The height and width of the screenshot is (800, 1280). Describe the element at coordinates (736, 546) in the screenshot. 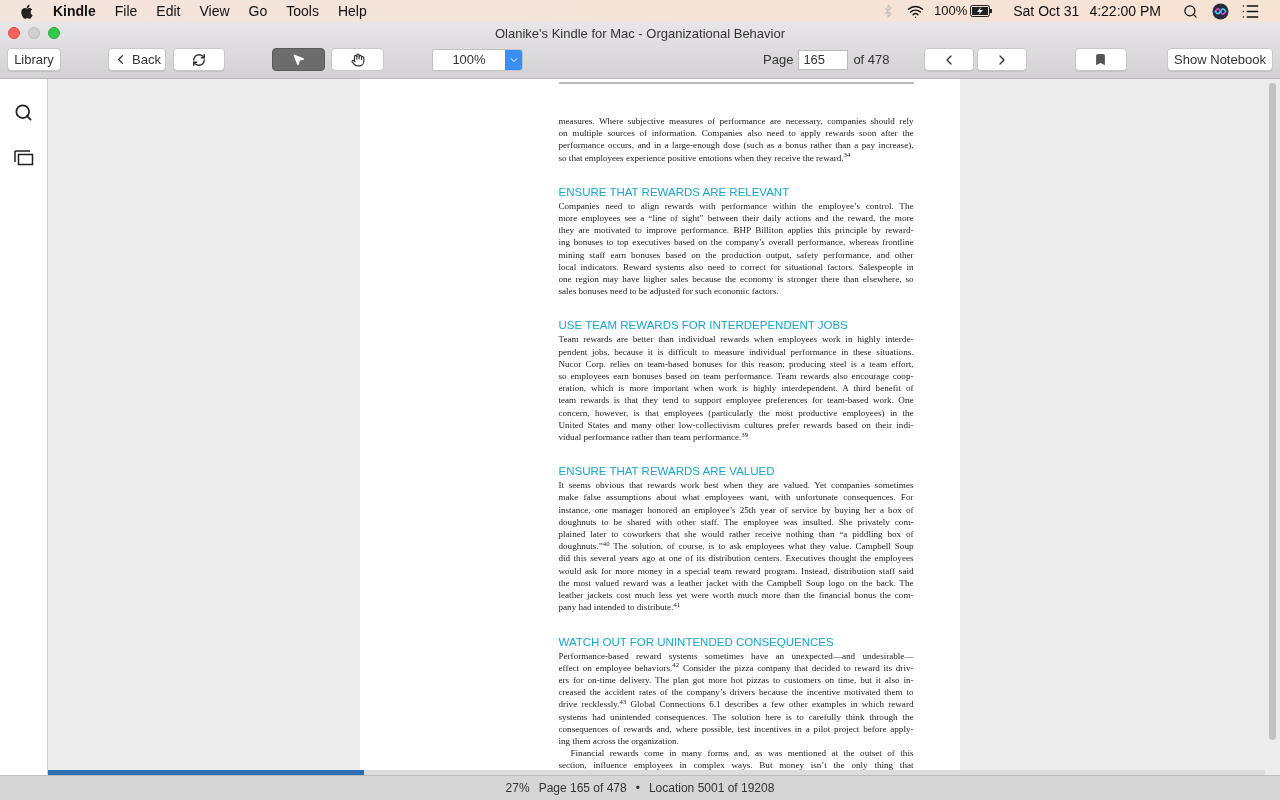

I see `paragraph: It seems obvious that rewards work best when they are valued. Yet companies sometimes make false assumptions about what employees want, with unfortunate consequences. For instance, one manager honored an employee’s 25th year of service by buying her a box of doughnuts to be shared with other staff. The employee was insulted. She privately com- plained later to coworkers that she would rather receive nothing than “a piddling box of doughnuts.”$^{40}$ The solution, of course, is to ask employees what they value. Campbell Soup did this several years ago at one of its distribution centers. Executives thought the employees would ask for more money in a special team reward program. Instead, distribution staff said the most valued reward was a leather jacket with the Campbell Soup logo on the back. The leather jackets cost much less yet were worth much more than the financial bonus the com- pany had intended to distribute.$^{41}$` at that location.